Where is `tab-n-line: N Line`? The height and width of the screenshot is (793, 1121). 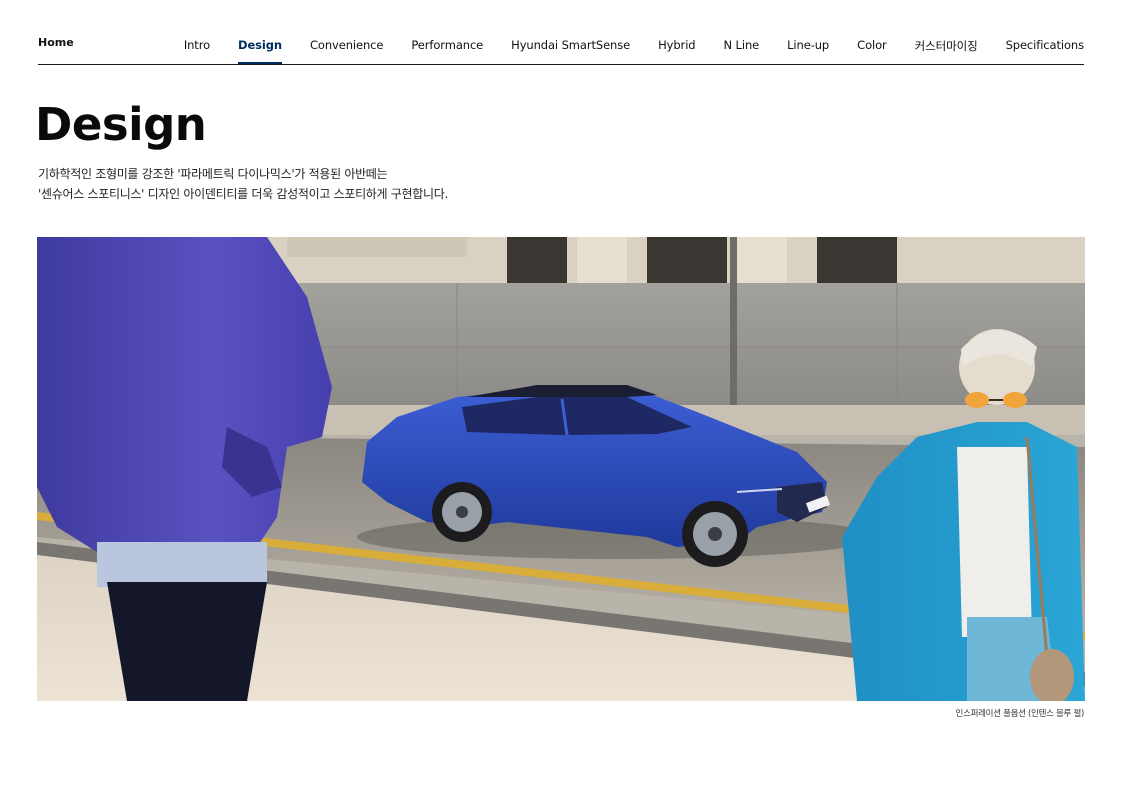 tab-n-line: N Line is located at coordinates (742, 51).